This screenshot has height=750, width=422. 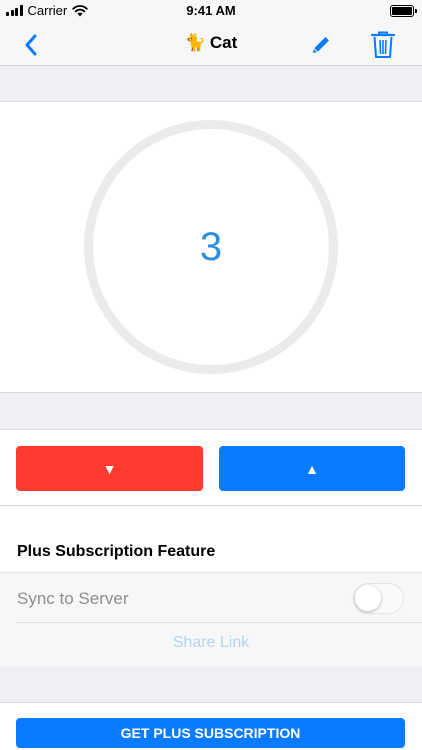 I want to click on plus-feature-rows: Sync to Server Share Link, so click(x=211, y=619).